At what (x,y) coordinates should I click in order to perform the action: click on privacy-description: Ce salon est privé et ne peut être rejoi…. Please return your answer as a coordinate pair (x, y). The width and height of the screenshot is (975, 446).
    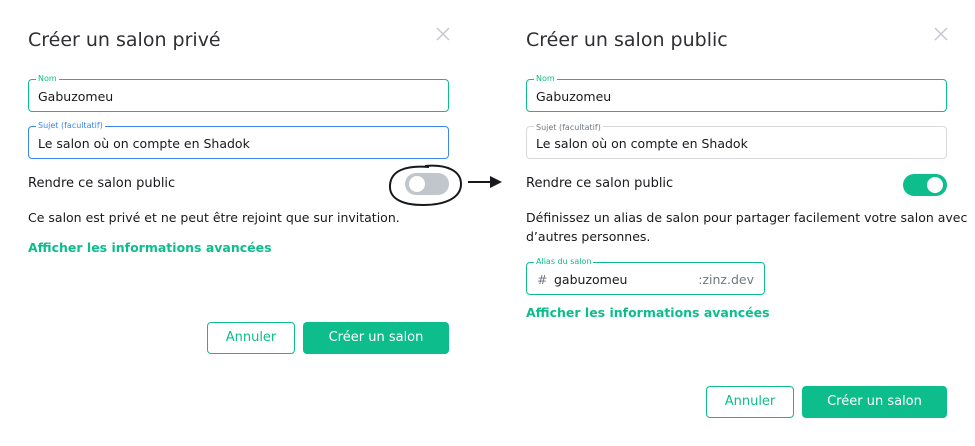
    Looking at the image, I should click on (214, 217).